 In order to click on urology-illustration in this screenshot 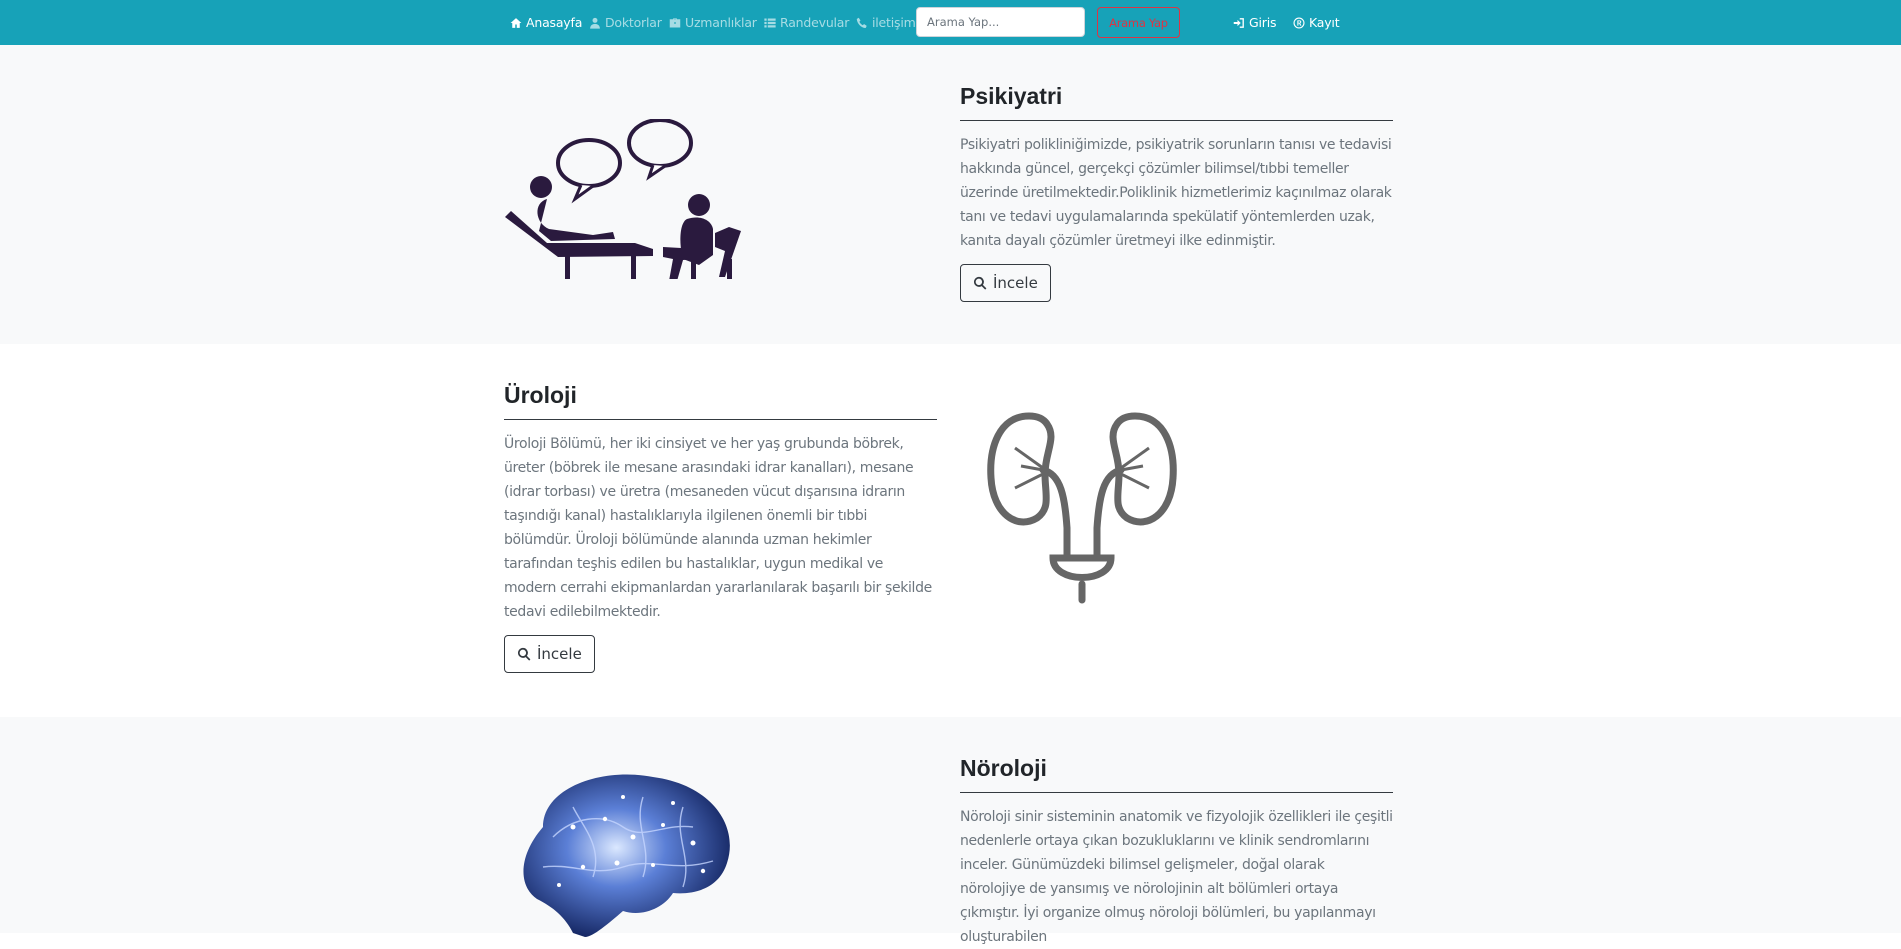, I will do `click(1082, 508)`.